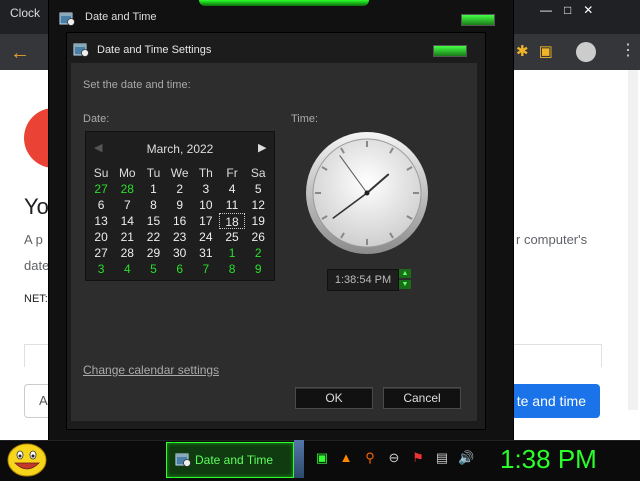 The width and height of the screenshot is (640, 481). I want to click on primary-button-label: te and time, so click(551, 401).